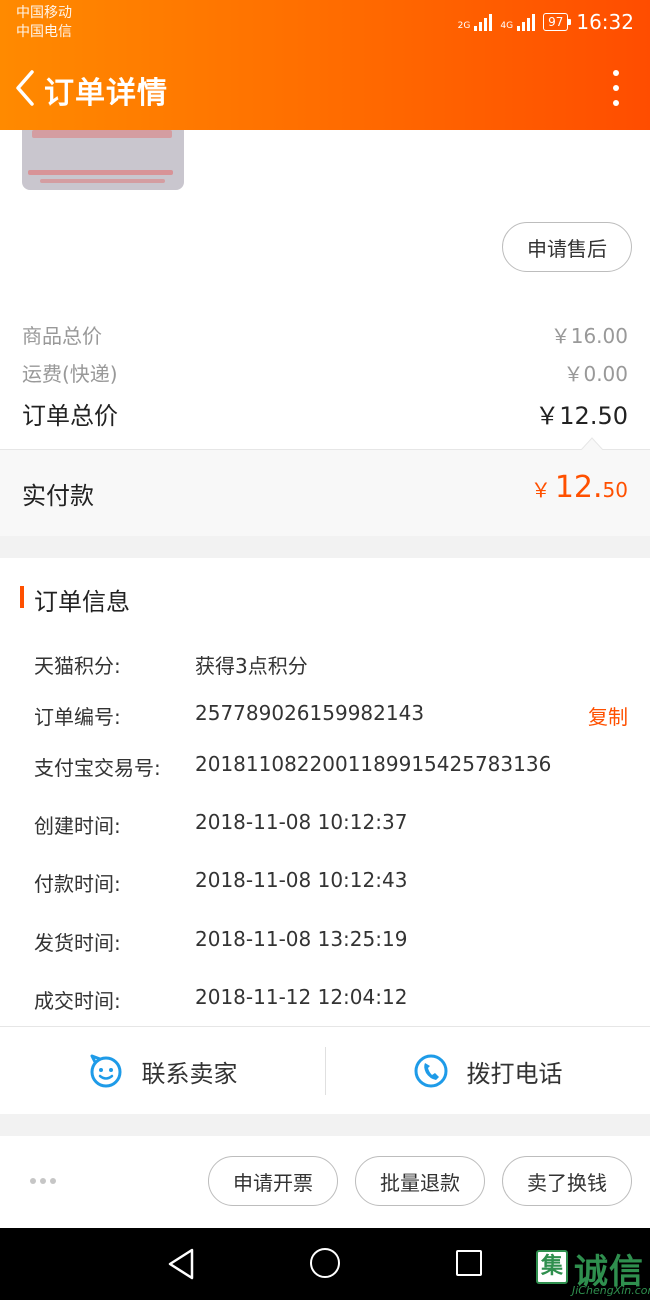  Describe the element at coordinates (605, 22) in the screenshot. I see `status-time: 16:32` at that location.